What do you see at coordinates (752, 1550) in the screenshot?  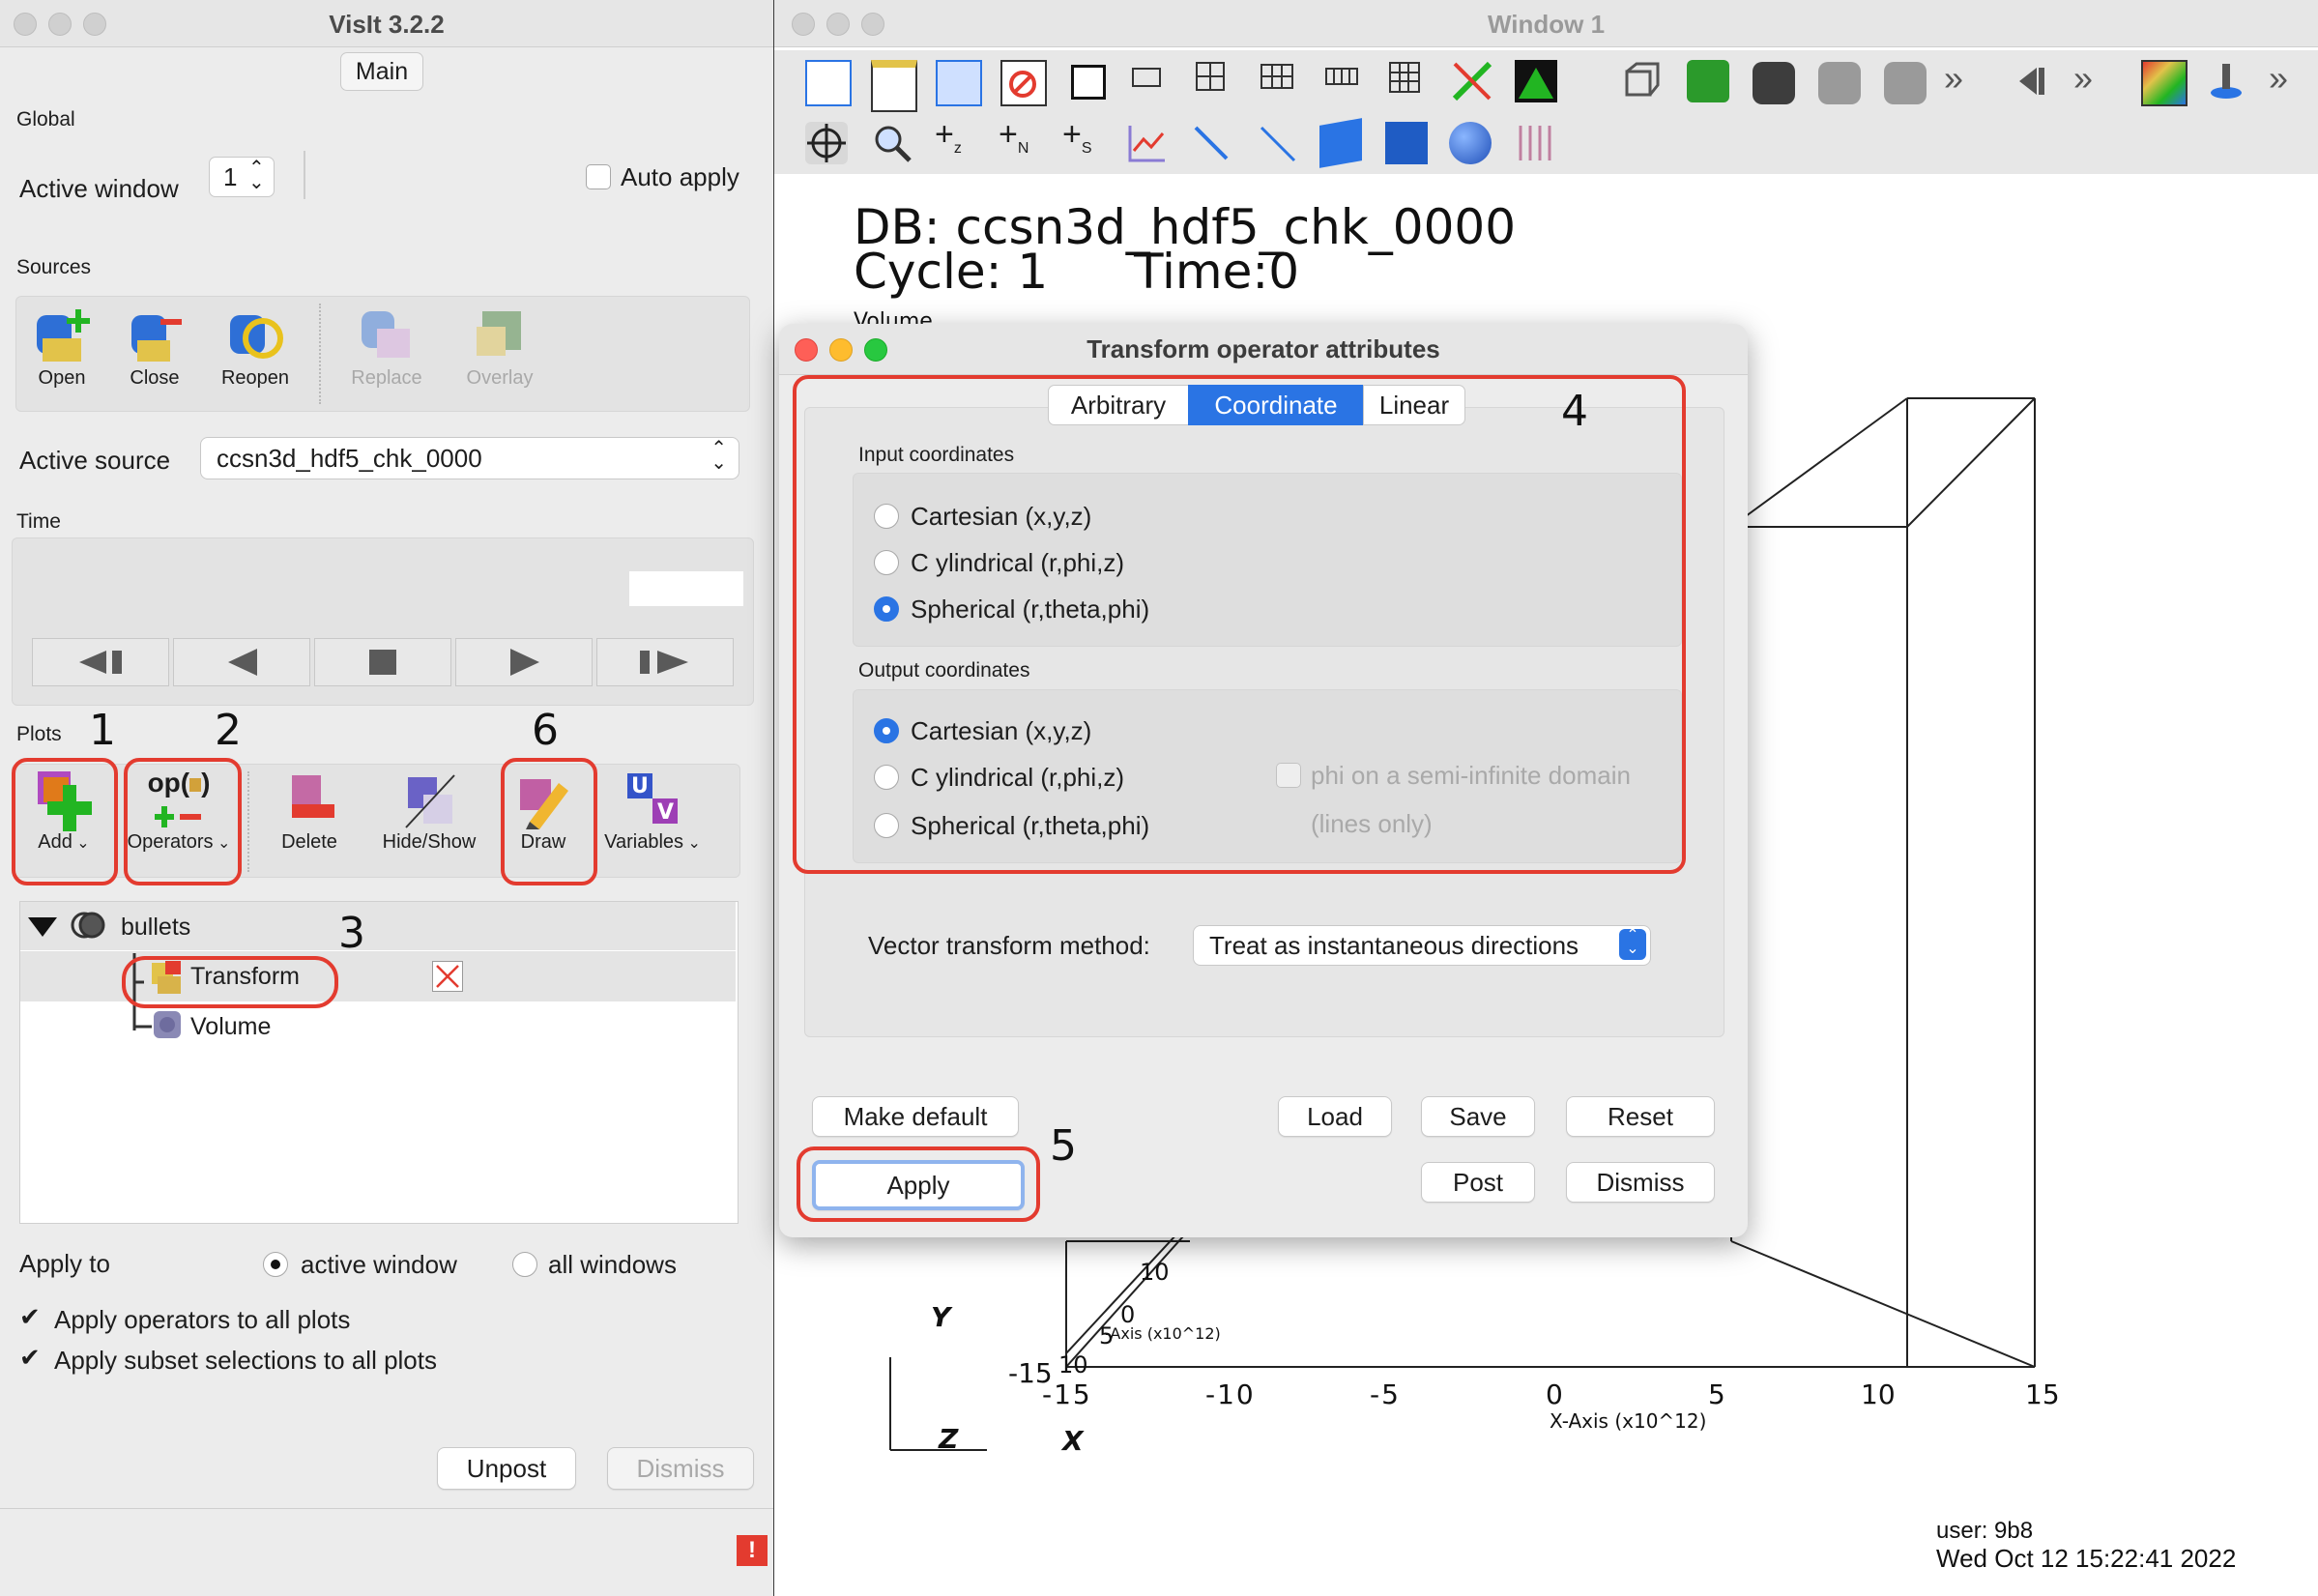 I see `warning-icon: !` at bounding box center [752, 1550].